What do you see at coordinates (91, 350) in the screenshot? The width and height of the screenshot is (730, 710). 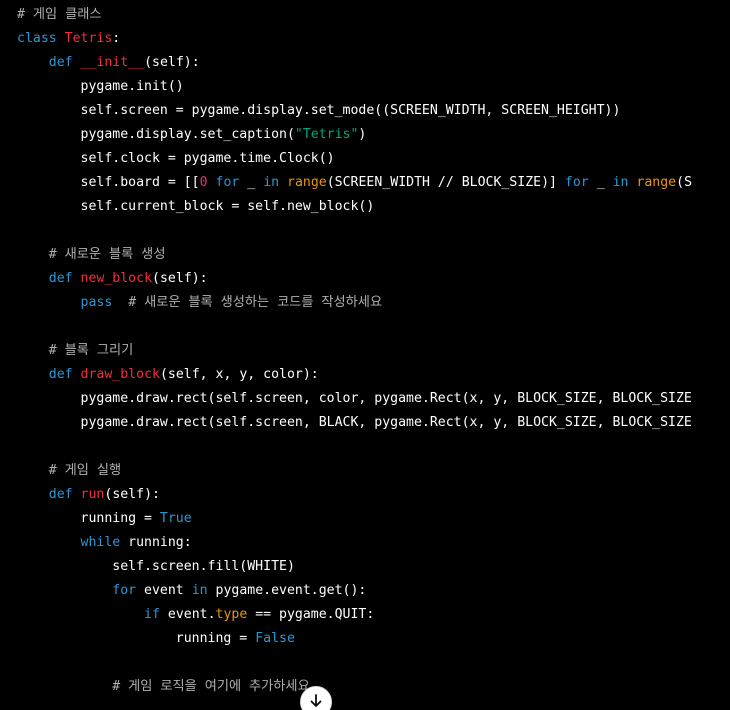 I see `code-token-comment: # 블록 그리기` at bounding box center [91, 350].